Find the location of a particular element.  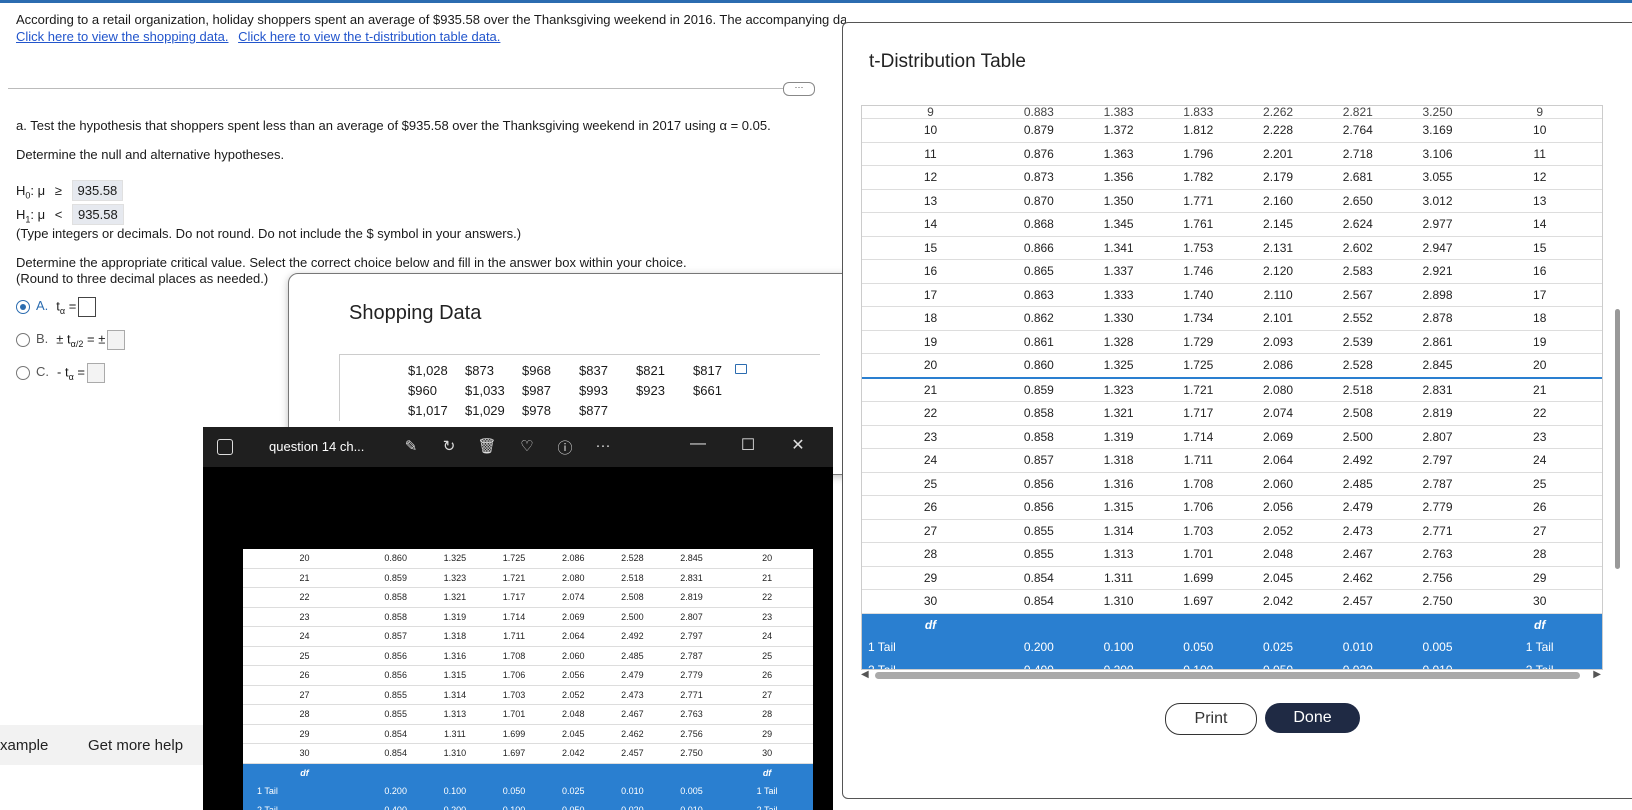

table-cell: 2.797 is located at coordinates (691, 636).